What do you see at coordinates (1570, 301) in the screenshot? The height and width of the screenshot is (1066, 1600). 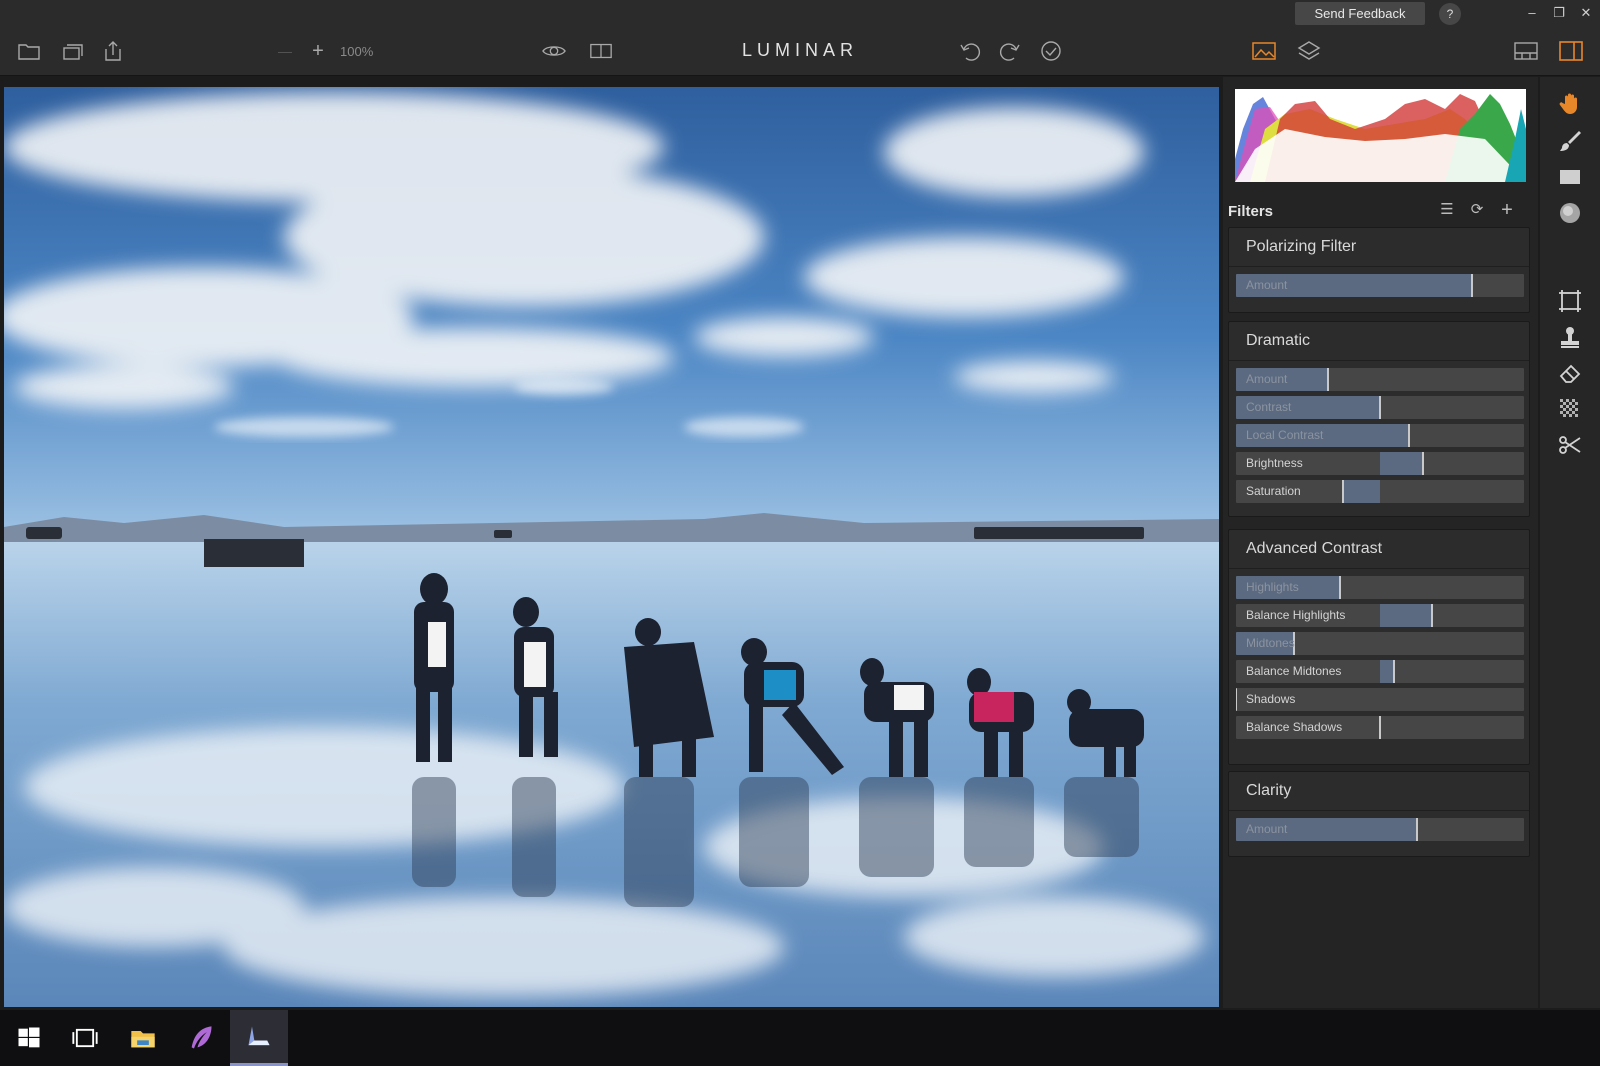 I see `crop-icon` at bounding box center [1570, 301].